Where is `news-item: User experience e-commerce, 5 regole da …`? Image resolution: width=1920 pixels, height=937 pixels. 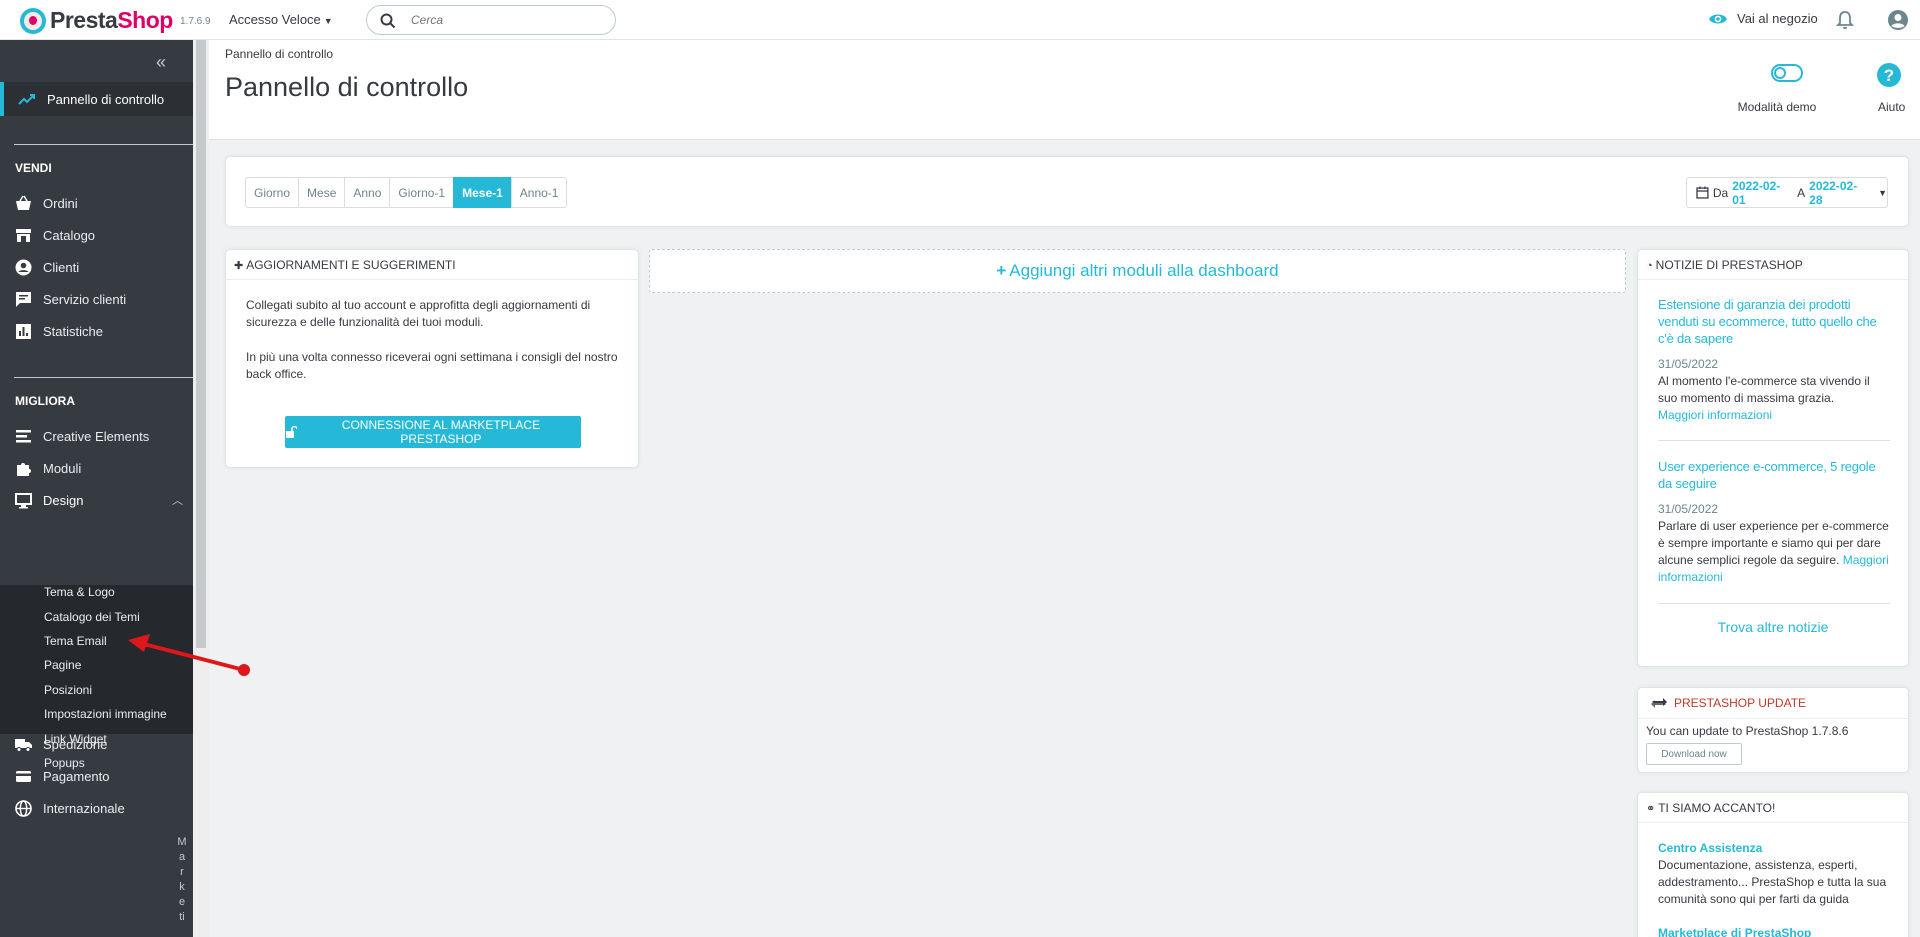
news-item: User experience e-commerce, 5 regole da … is located at coordinates (1774, 522).